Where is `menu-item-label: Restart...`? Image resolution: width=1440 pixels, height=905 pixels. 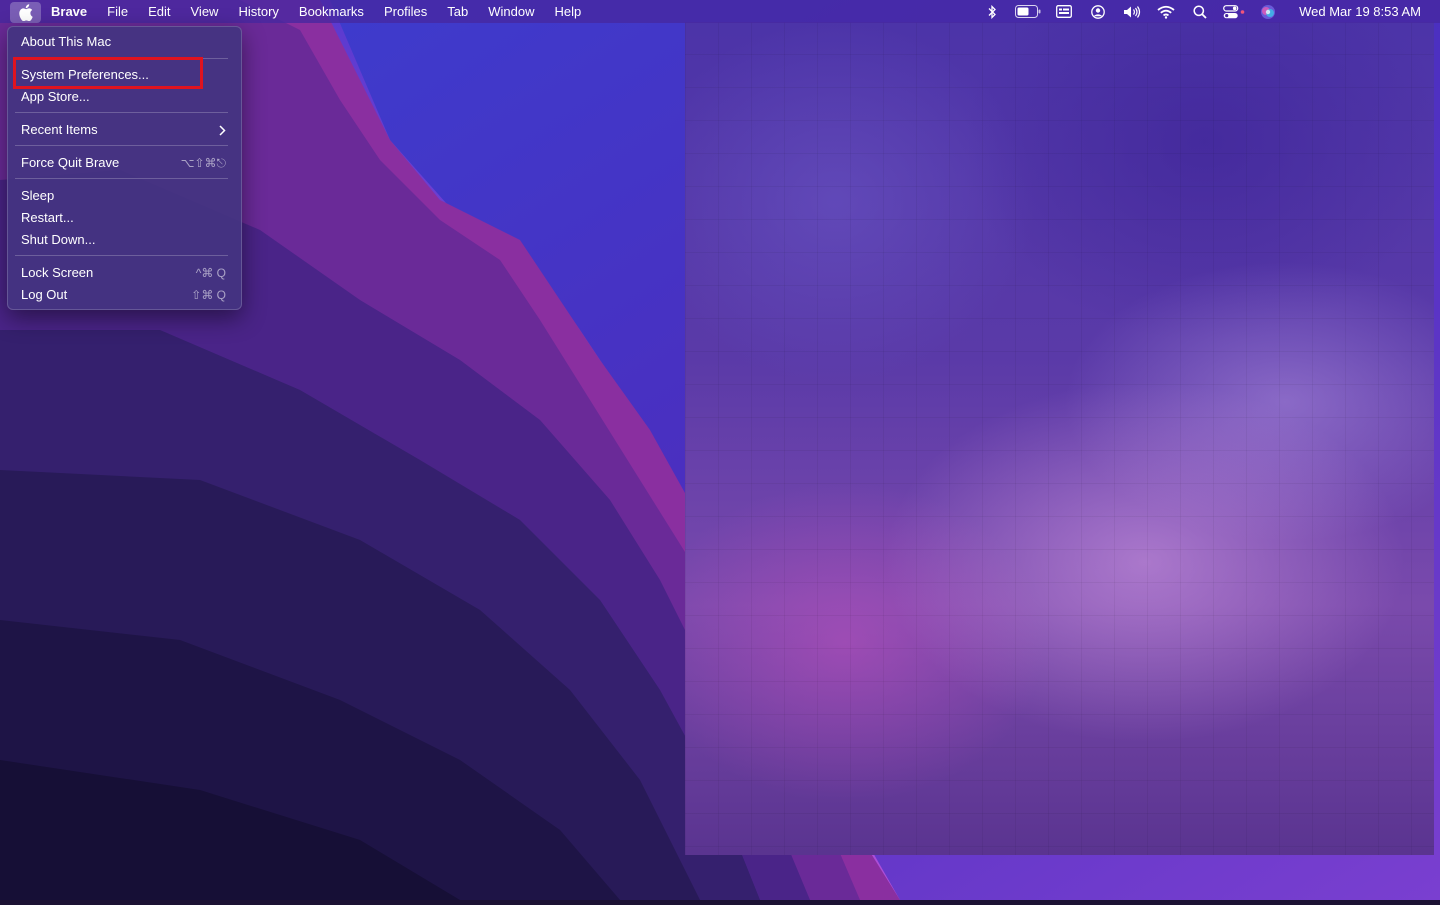
menu-item-label: Restart... is located at coordinates (47, 217).